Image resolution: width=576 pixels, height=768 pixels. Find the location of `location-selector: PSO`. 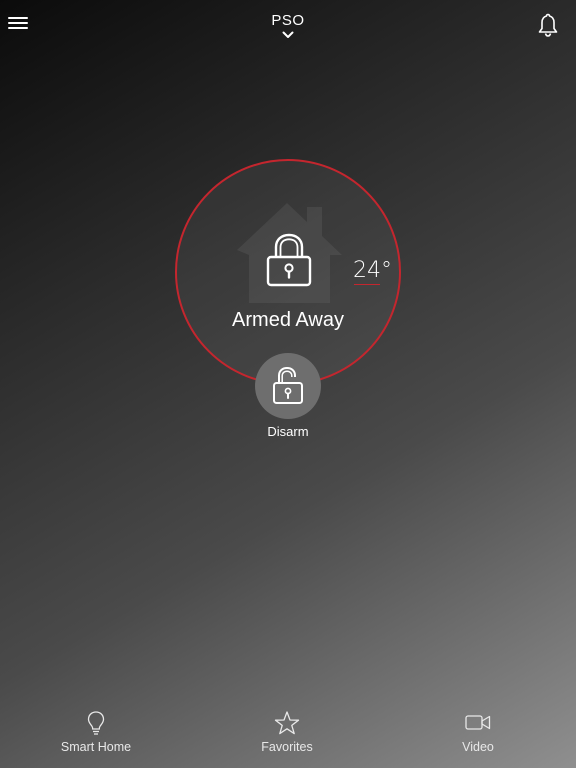

location-selector: PSO is located at coordinates (288, 25).